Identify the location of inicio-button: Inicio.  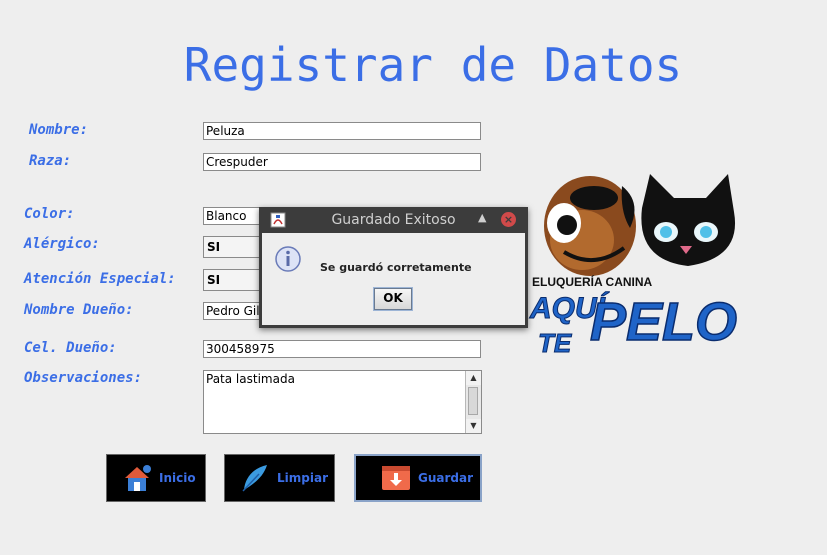
(156, 478).